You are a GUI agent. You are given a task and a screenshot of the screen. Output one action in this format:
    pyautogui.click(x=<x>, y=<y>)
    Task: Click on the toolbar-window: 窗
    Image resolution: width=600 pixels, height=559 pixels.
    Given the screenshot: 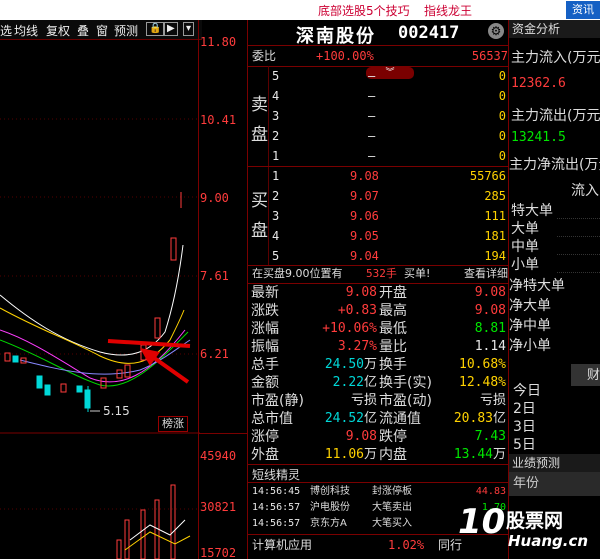 What is the action you would take?
    pyautogui.click(x=102, y=30)
    